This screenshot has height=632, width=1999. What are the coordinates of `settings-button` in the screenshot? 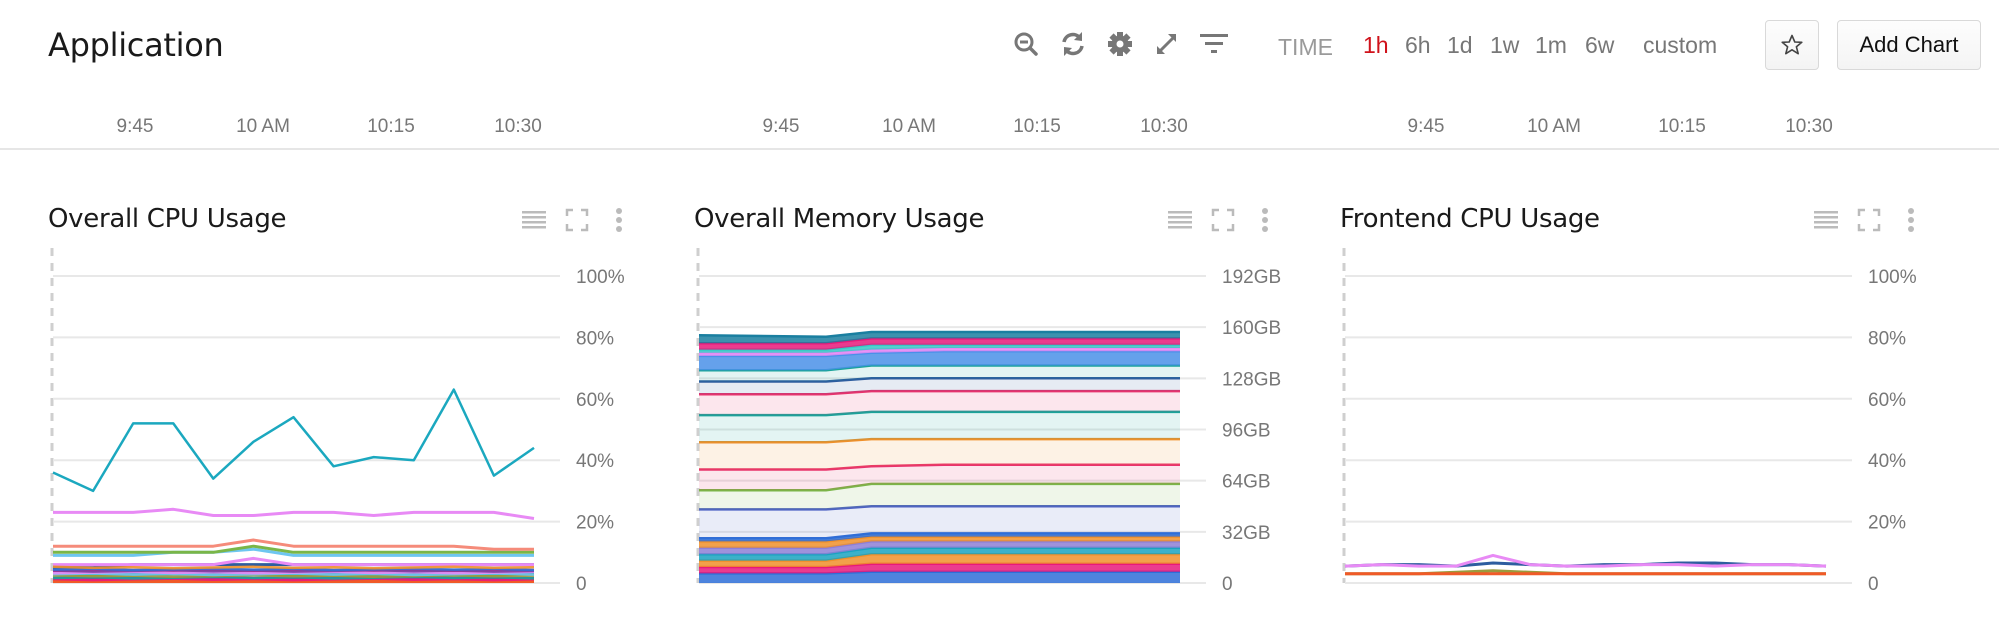 It's located at (1120, 44).